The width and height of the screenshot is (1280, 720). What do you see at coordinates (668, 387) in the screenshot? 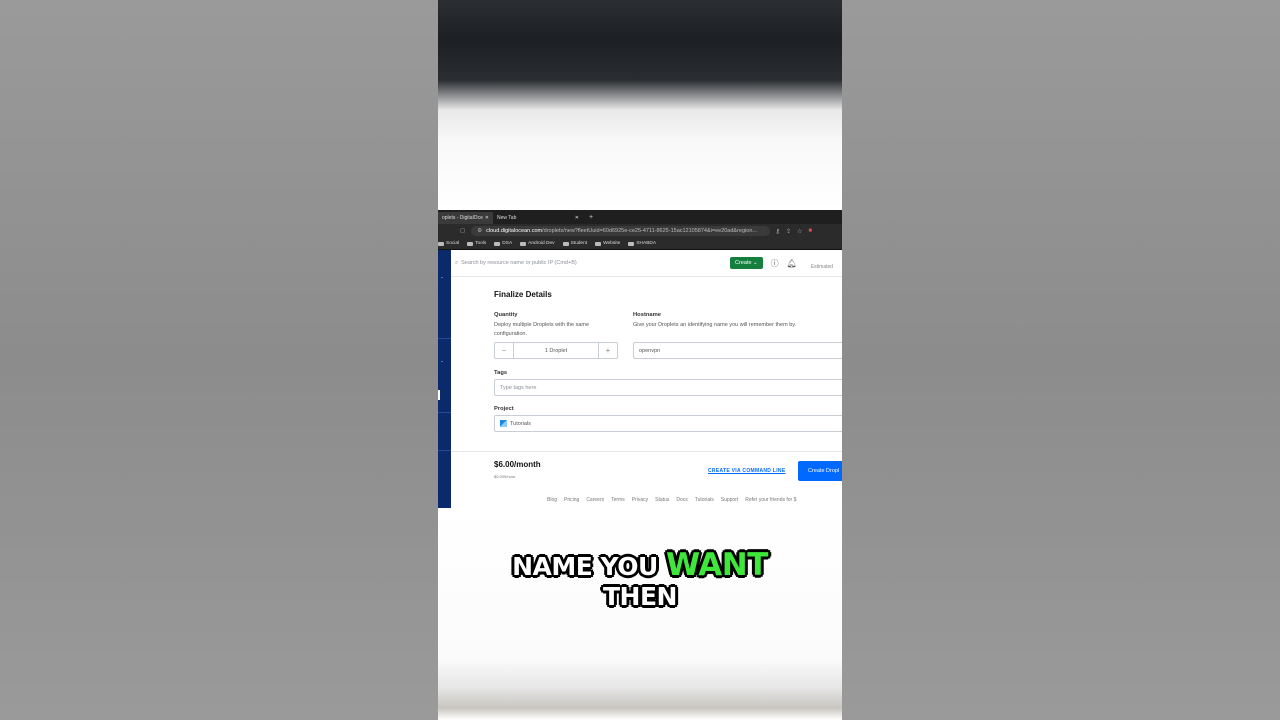
I see `tags-input: Type tags here` at bounding box center [668, 387].